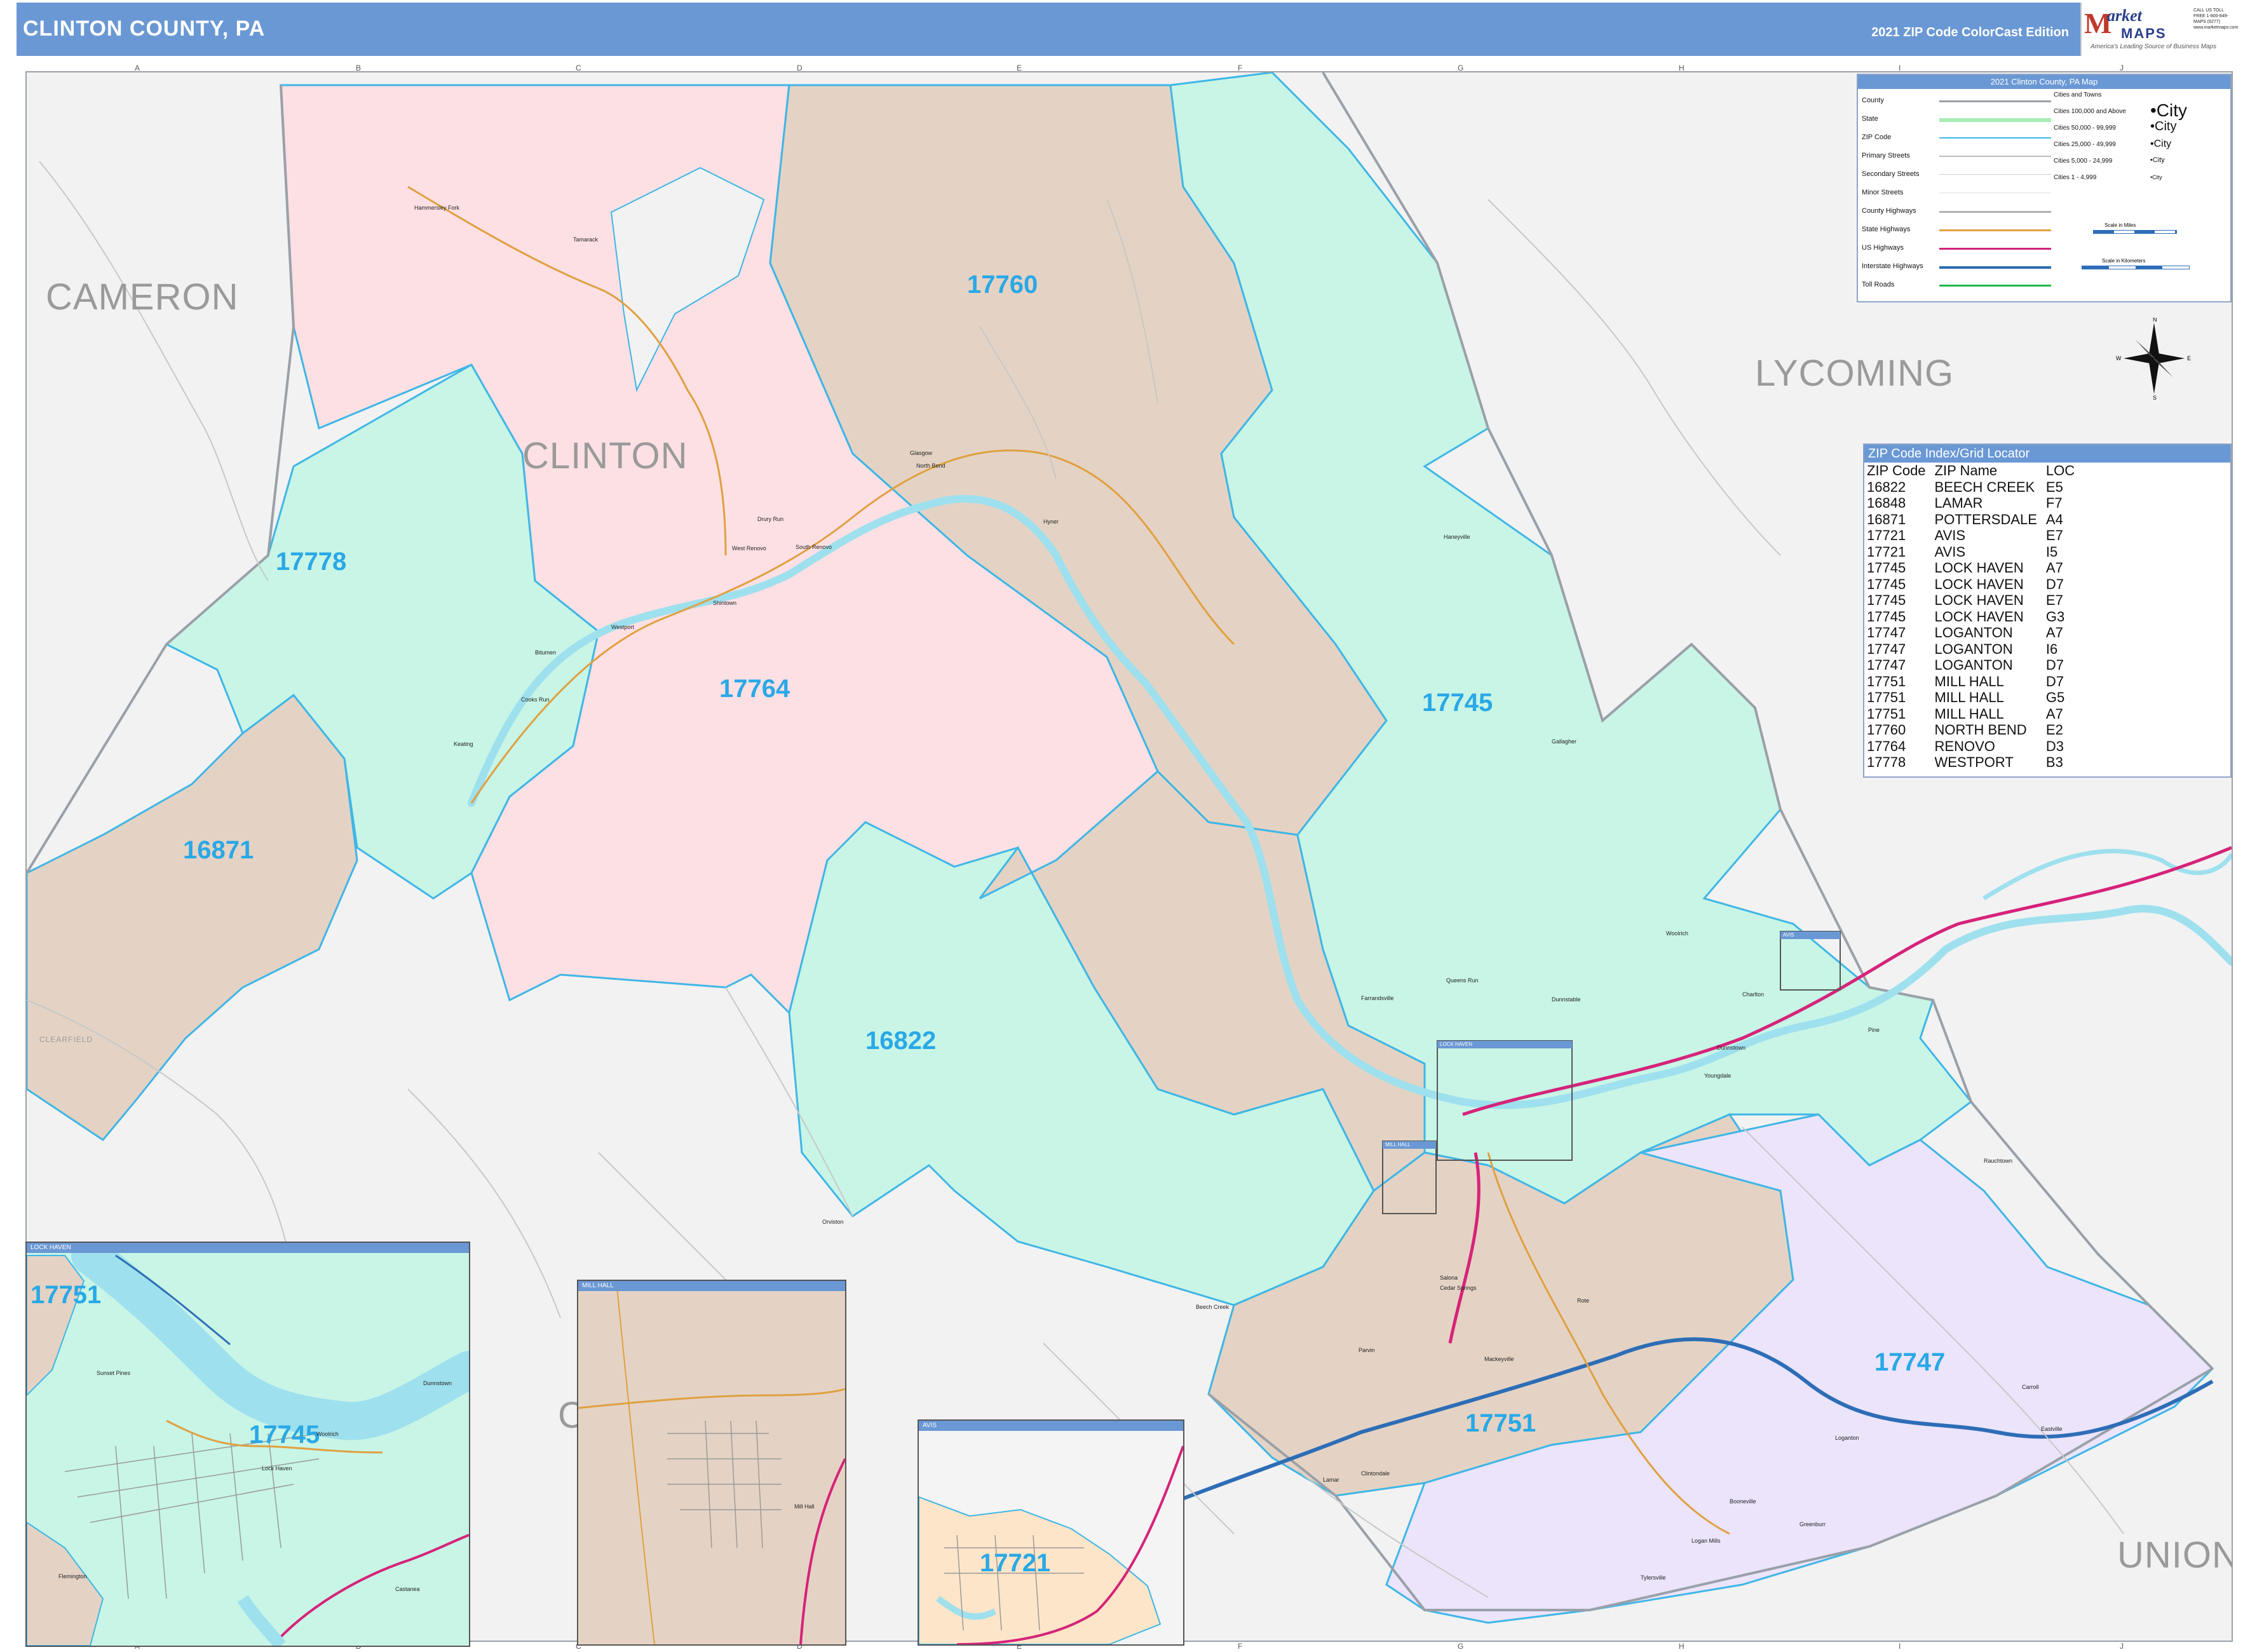 The height and width of the screenshot is (1652, 2250). Describe the element at coordinates (804, 1506) in the screenshot. I see `inset-town-label: Mill Hall` at that location.